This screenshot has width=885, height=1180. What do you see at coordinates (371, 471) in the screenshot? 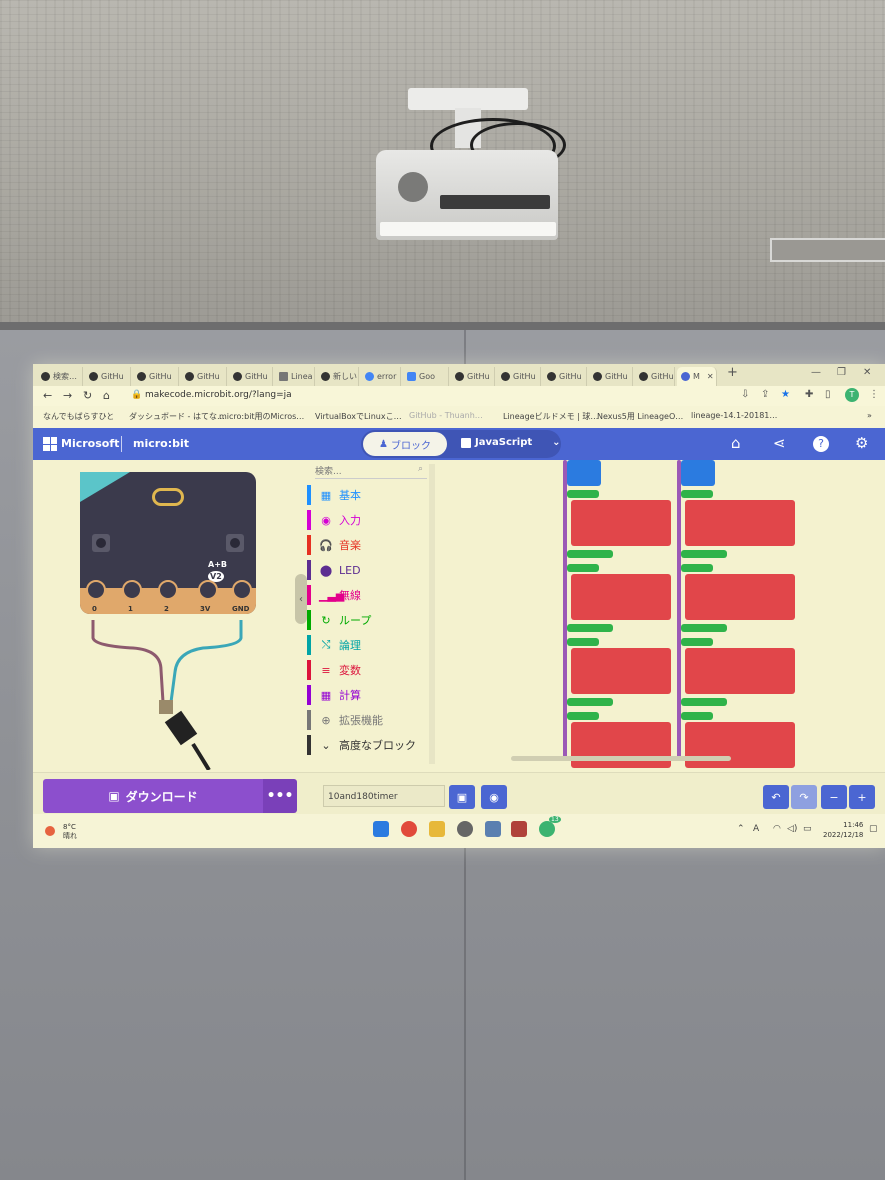
I see `toolbox-search-input: 検索... ⌕` at bounding box center [371, 471].